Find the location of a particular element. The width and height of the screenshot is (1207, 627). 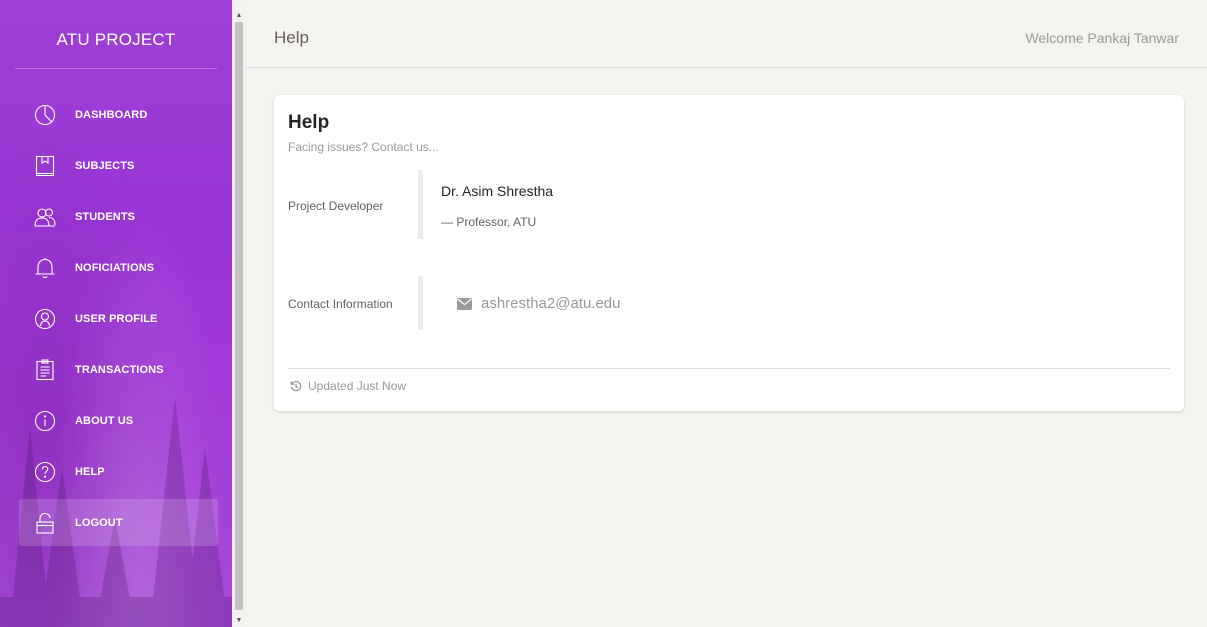

developer-label: Project Developer is located at coordinates (336, 206).